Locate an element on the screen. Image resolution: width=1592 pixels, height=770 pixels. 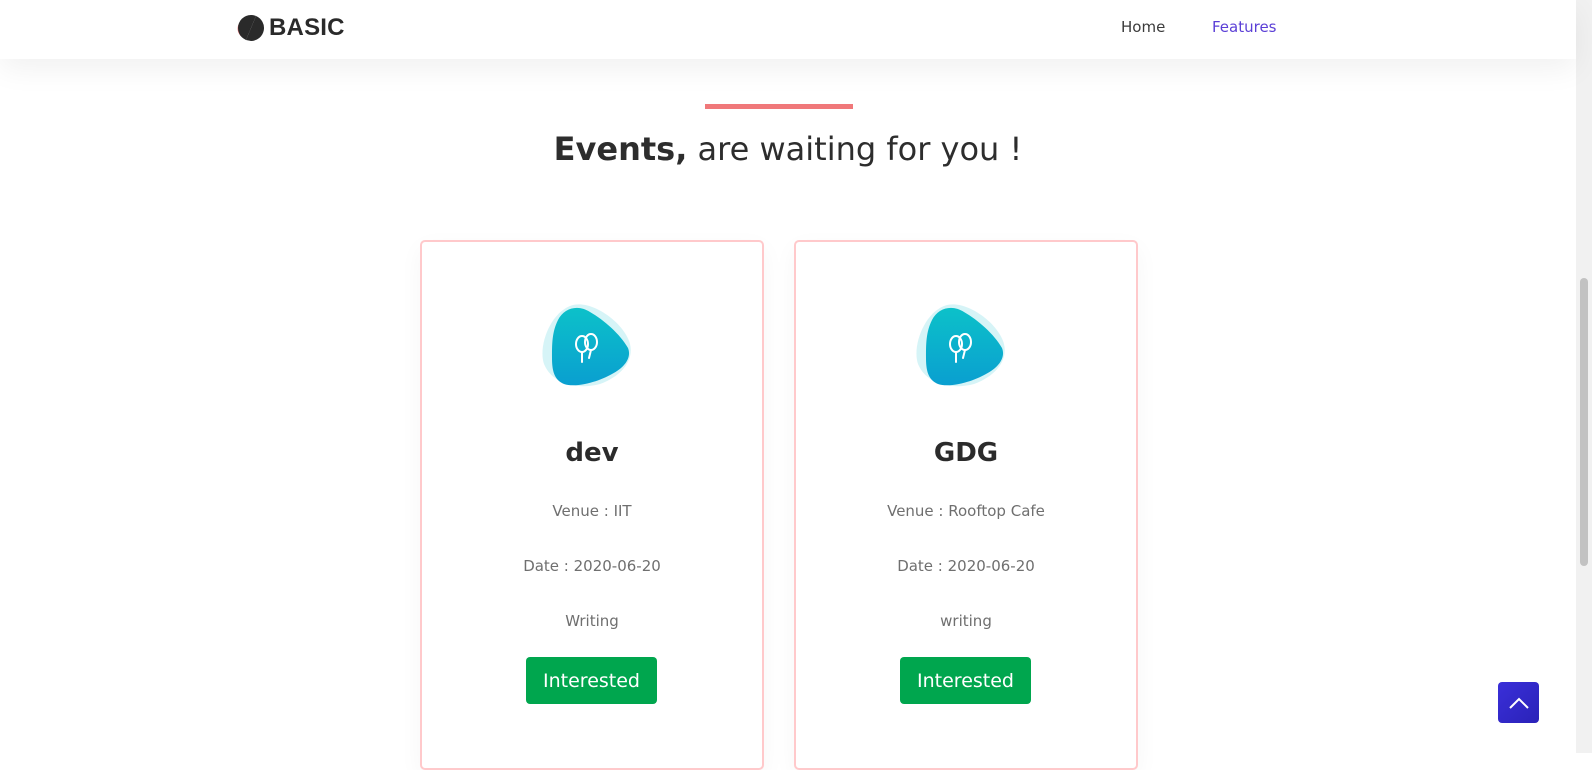
brand-logo: BASIC is located at coordinates (290, 28).